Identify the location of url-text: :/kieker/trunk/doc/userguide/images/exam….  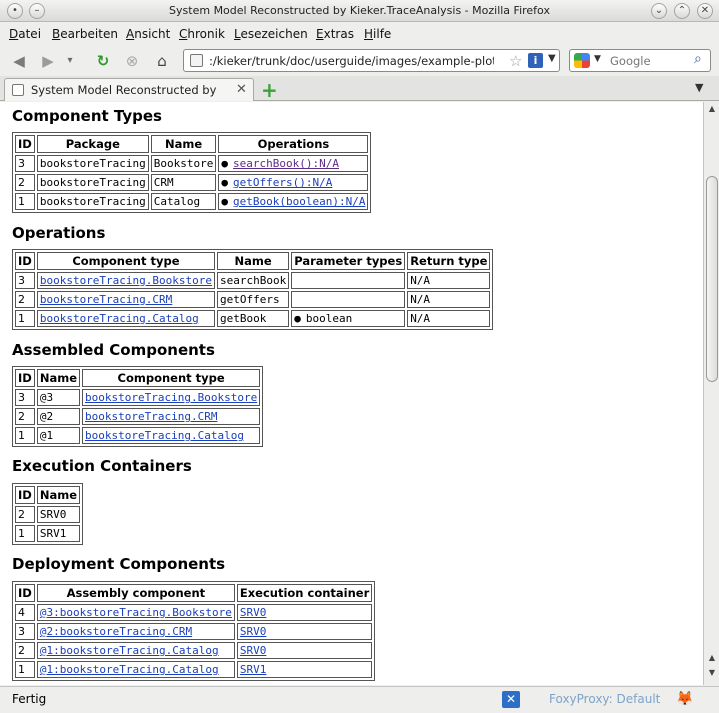
(351, 61).